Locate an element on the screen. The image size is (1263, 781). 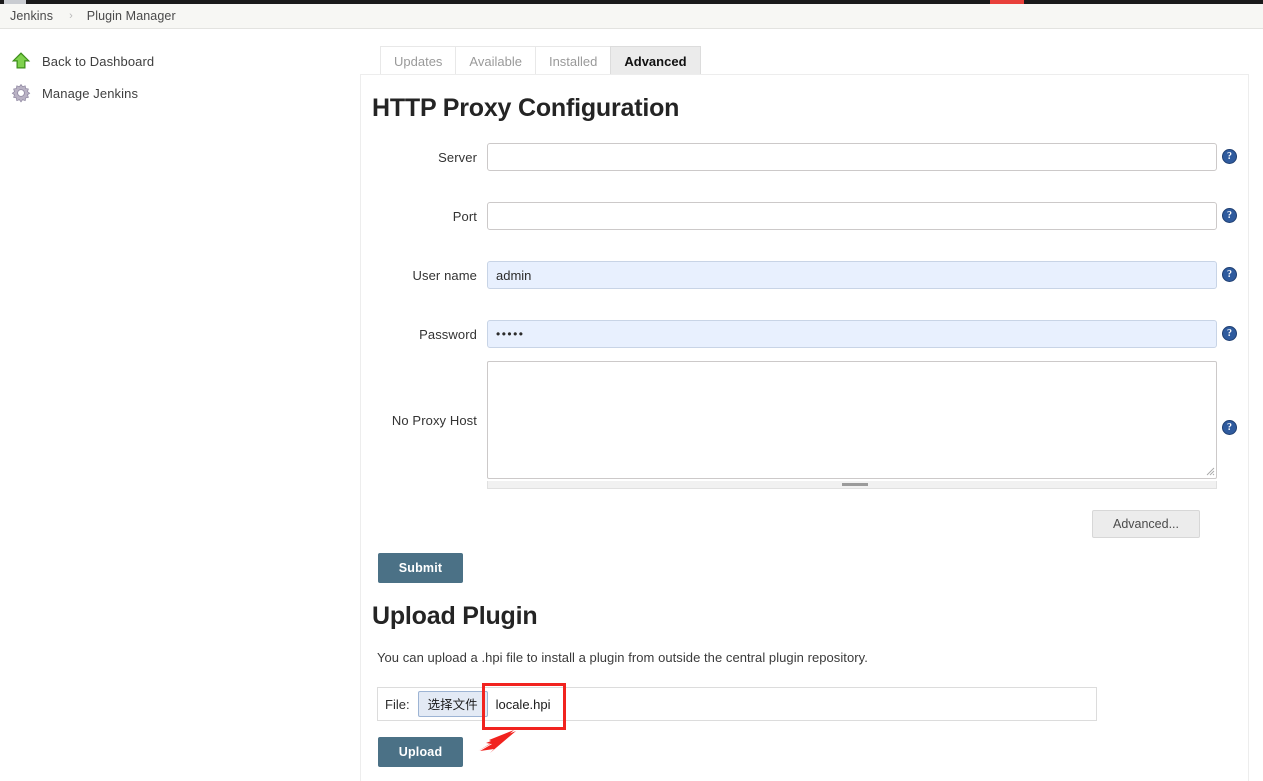
horizontal-scrollbar is located at coordinates (852, 485).